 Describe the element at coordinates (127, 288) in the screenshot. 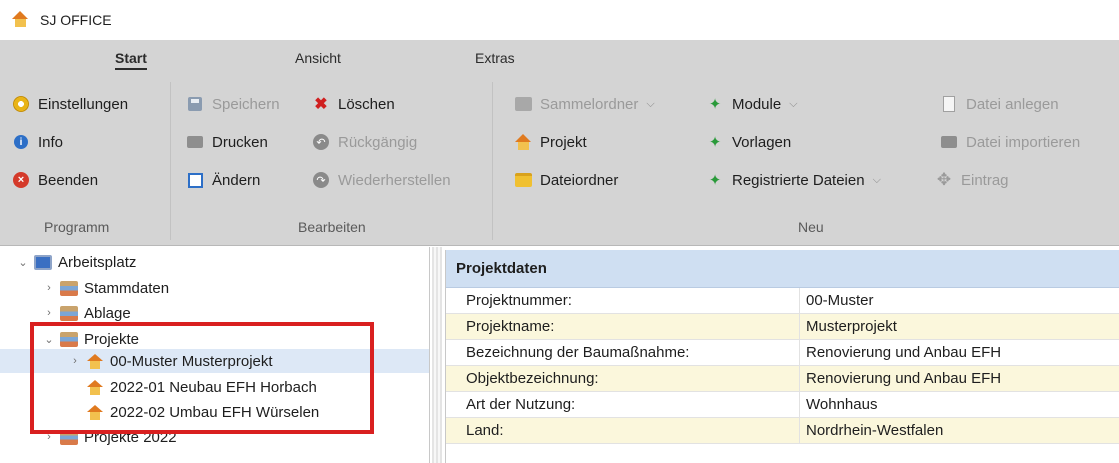

I see `tree-item-label: Stammdaten` at that location.